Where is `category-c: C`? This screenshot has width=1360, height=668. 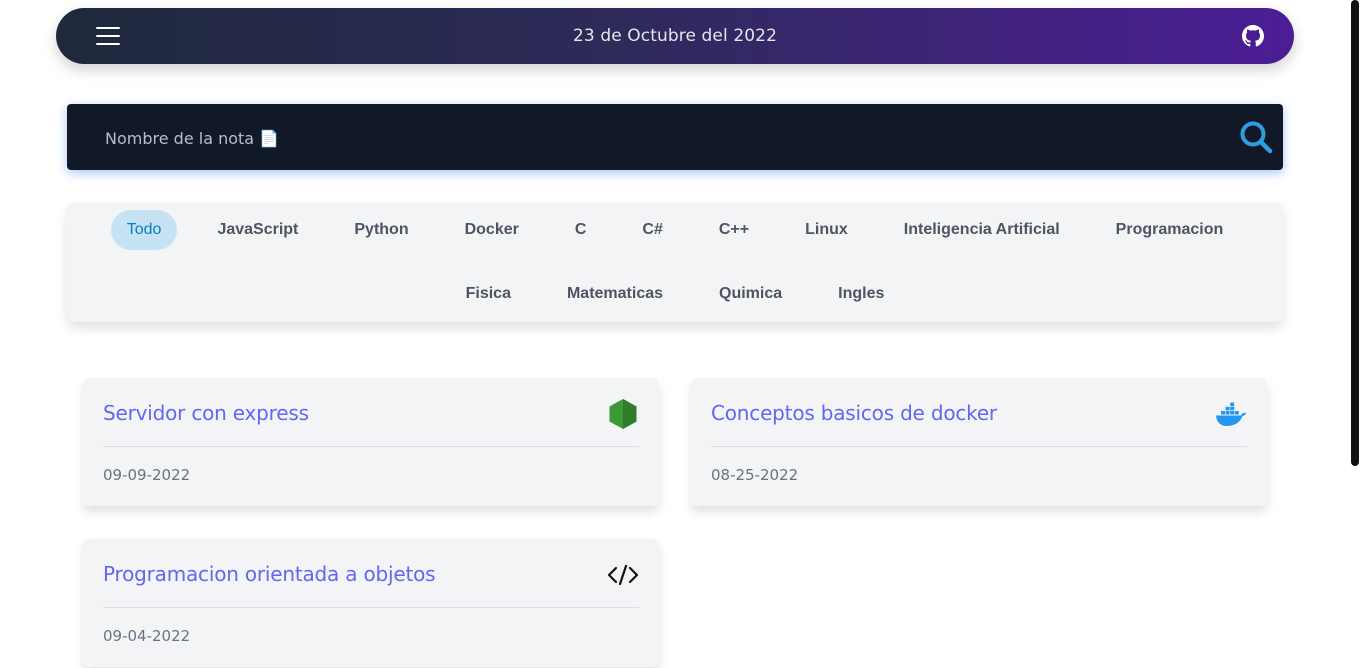 category-c: C is located at coordinates (581, 230).